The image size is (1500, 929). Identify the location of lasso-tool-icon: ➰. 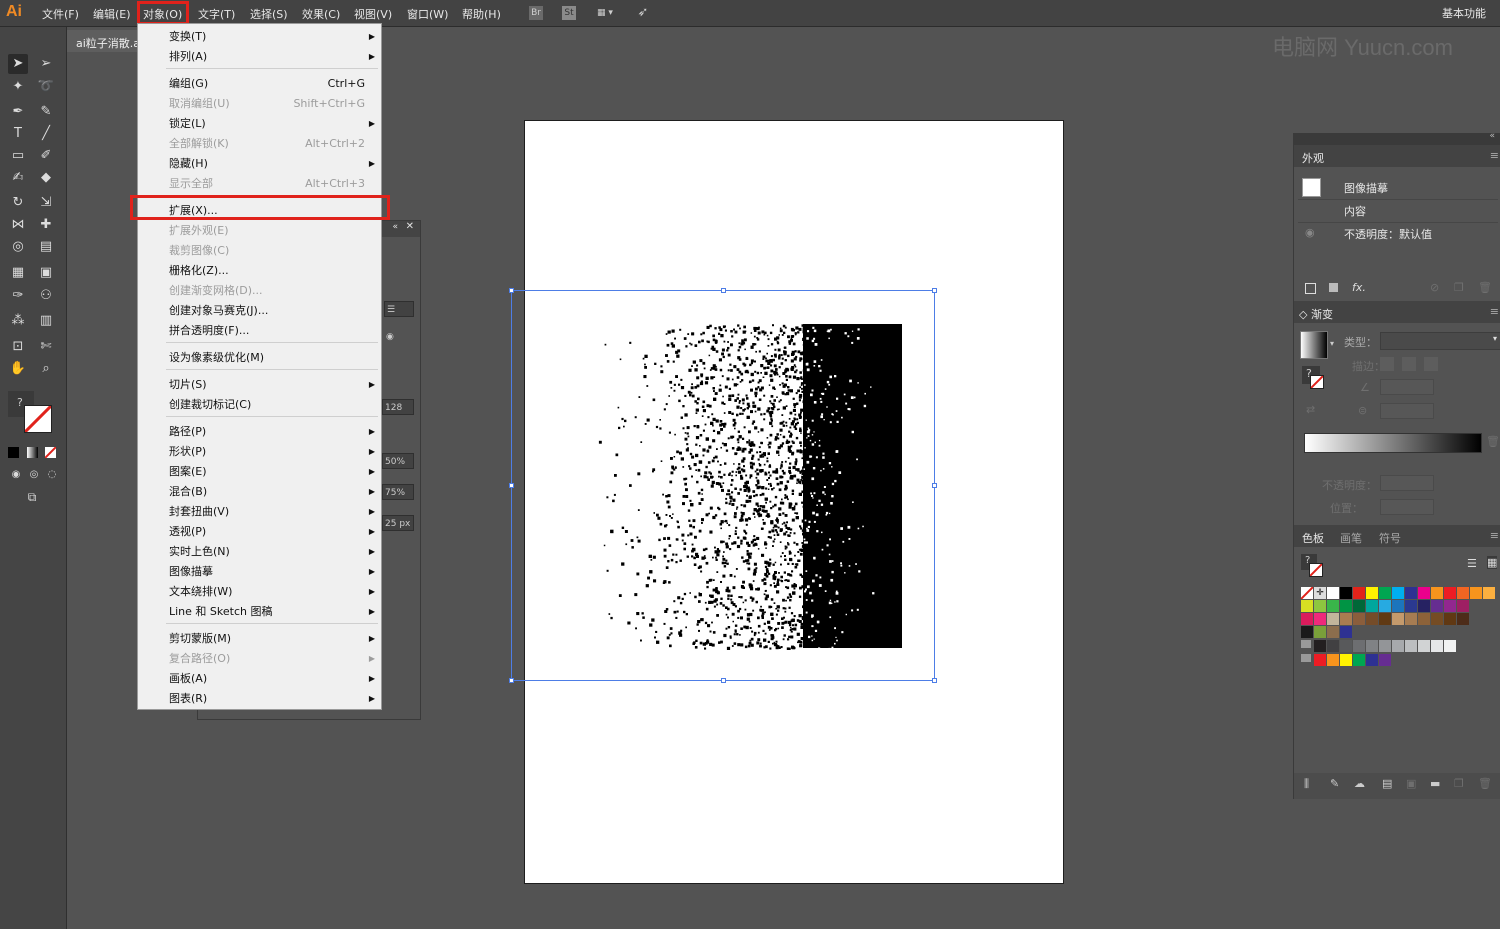
(46, 87).